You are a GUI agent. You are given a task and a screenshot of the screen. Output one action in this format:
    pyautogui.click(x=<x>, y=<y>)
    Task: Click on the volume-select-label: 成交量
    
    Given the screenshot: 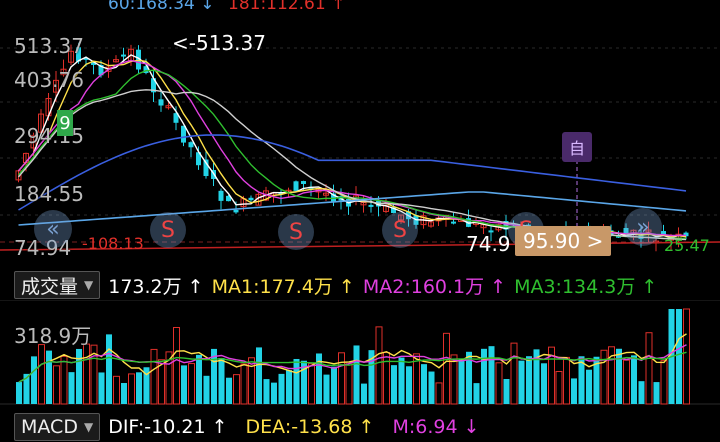 What is the action you would take?
    pyautogui.click(x=50, y=286)
    